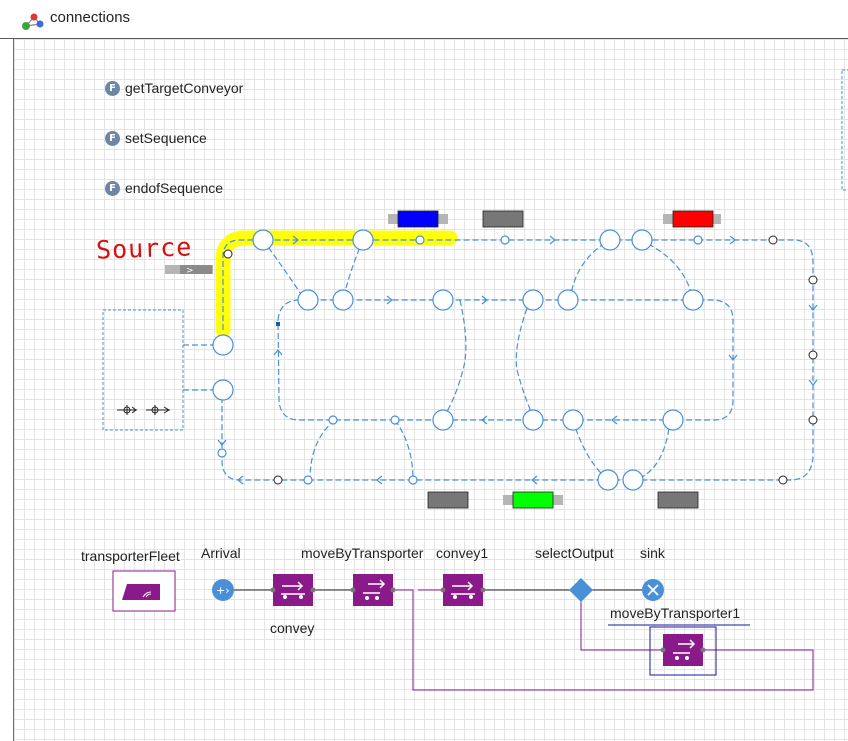 Image resolution: width=848 pixels, height=741 pixels. What do you see at coordinates (143, 410) in the screenshot?
I see `node-pattern-icon` at bounding box center [143, 410].